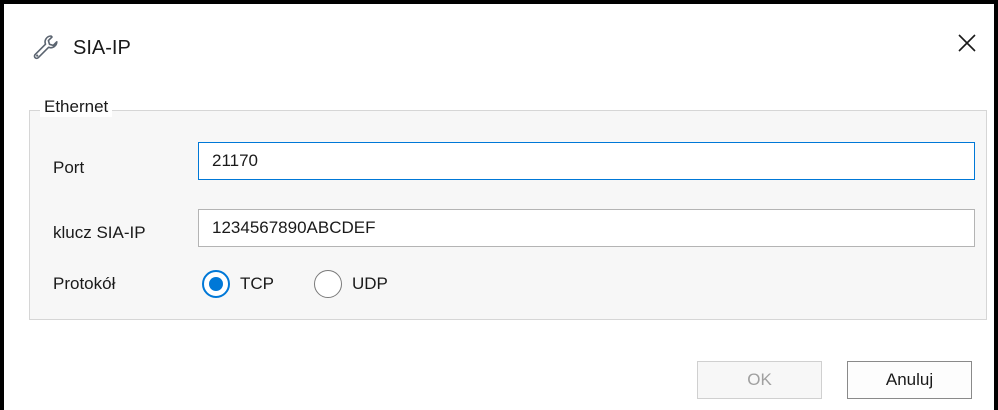 The width and height of the screenshot is (998, 410). I want to click on port-label: Port, so click(69, 167).